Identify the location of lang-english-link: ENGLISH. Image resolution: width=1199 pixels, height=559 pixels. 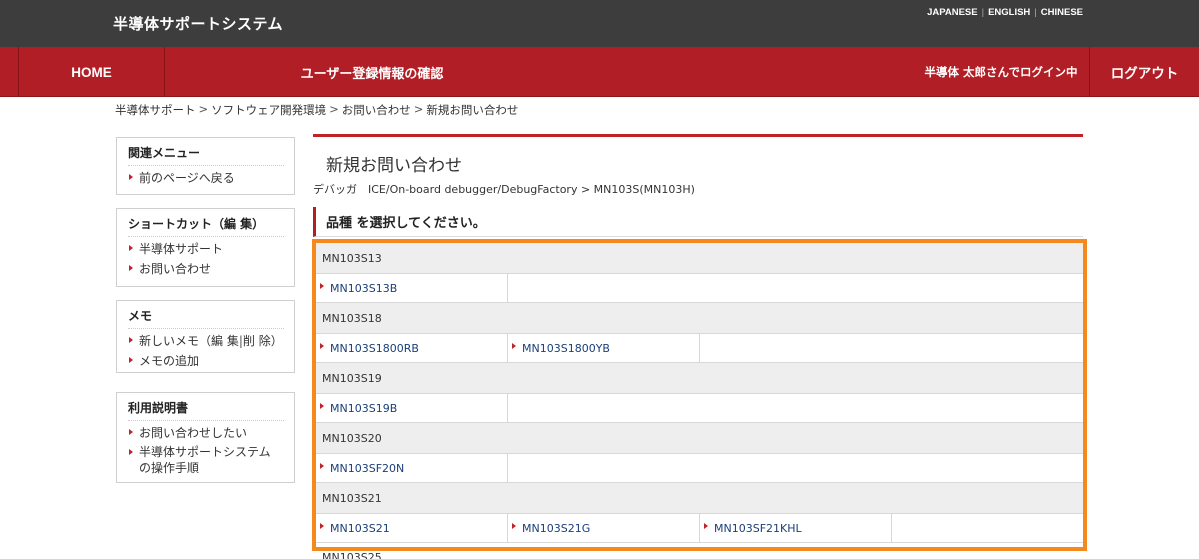
(1009, 12).